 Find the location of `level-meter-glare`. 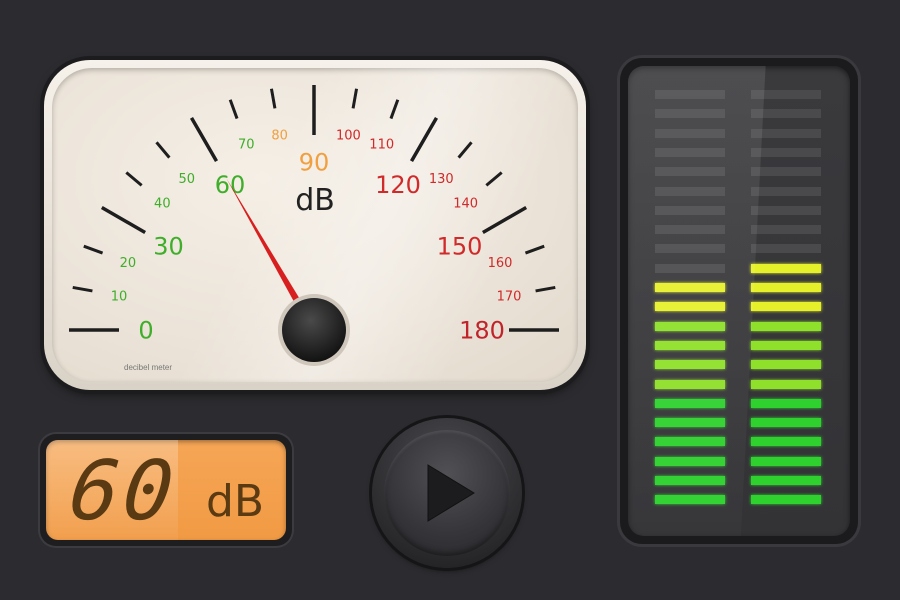

level-meter-glare is located at coordinates (697, 301).